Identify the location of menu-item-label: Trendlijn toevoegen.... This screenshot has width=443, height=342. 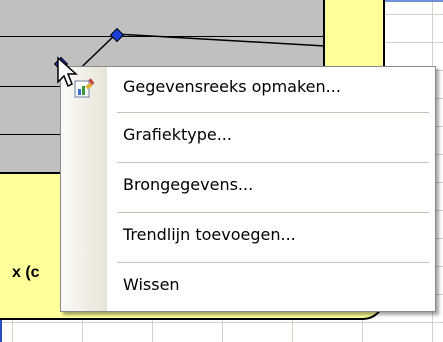
(209, 234).